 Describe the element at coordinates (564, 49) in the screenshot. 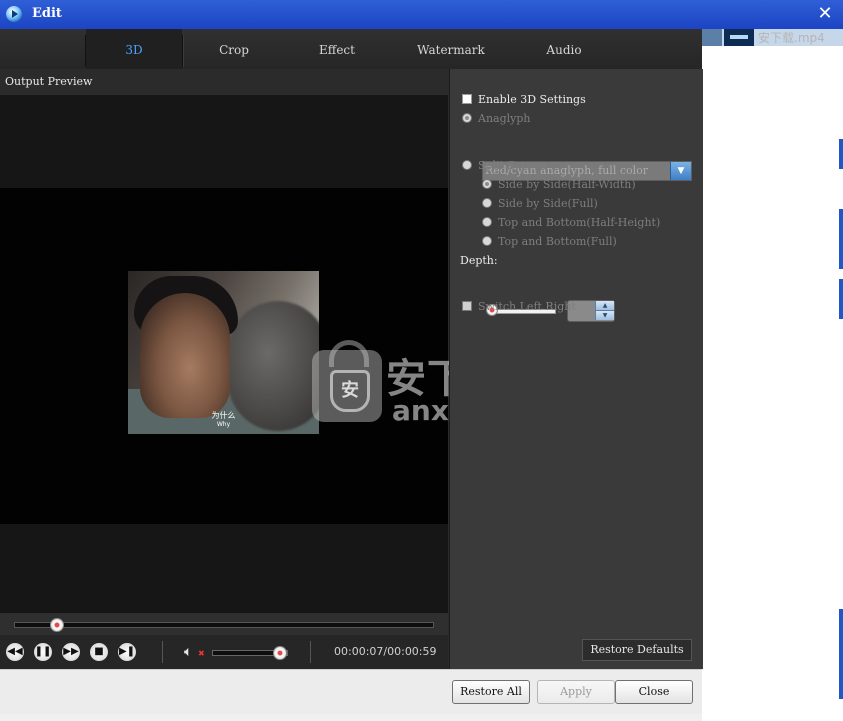

I see `tab-audio: Audio` at that location.